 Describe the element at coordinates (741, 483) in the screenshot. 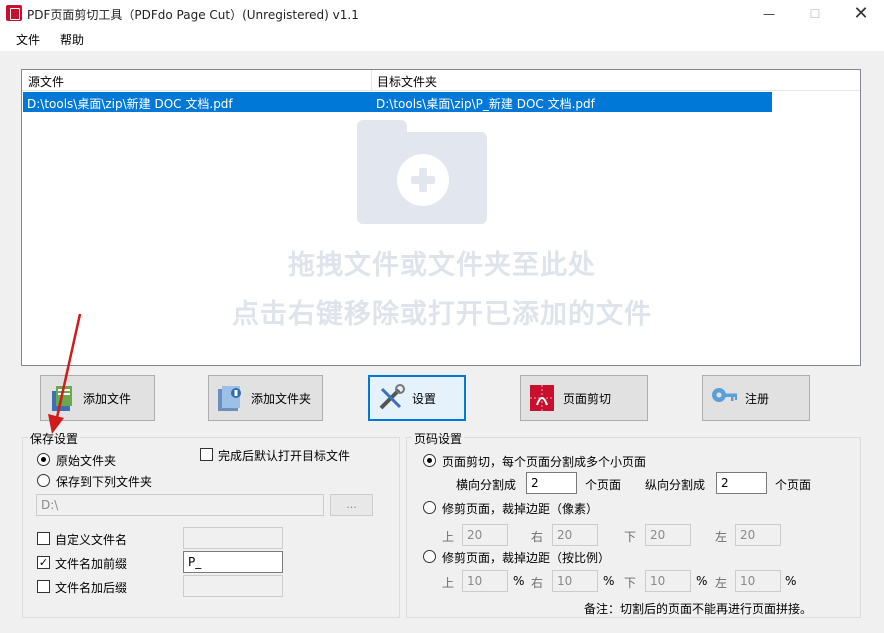

I see `vertical-count-field: 2` at that location.